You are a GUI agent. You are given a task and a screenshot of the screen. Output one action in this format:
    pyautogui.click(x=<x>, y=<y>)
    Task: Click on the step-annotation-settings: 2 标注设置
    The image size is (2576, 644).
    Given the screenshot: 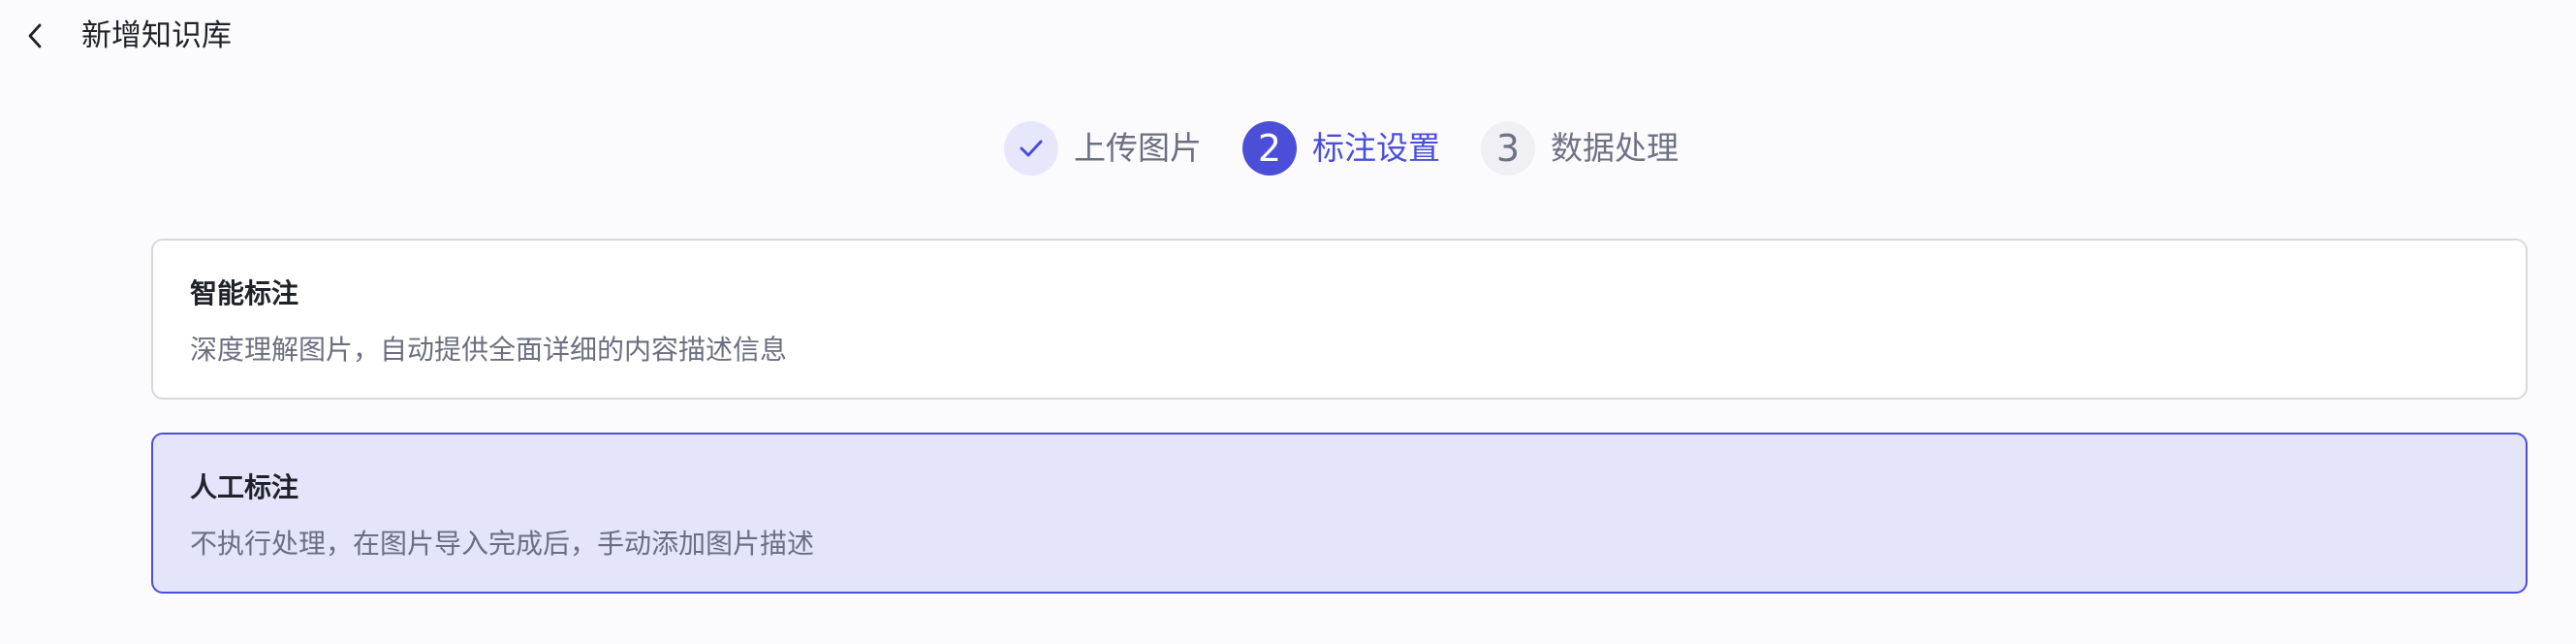 What is the action you would take?
    pyautogui.click(x=1341, y=148)
    